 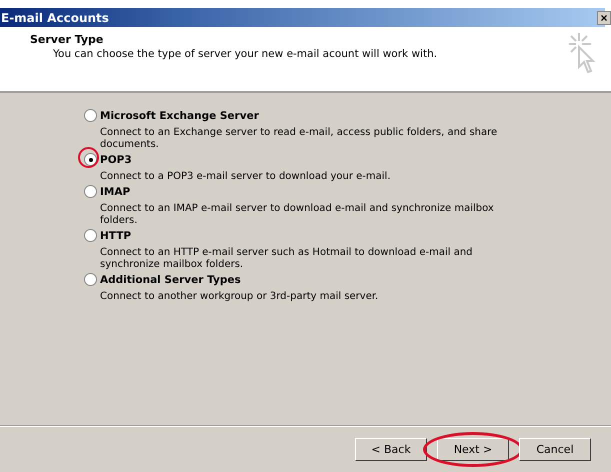 I want to click on wizard-button: Cancel, so click(x=555, y=449).